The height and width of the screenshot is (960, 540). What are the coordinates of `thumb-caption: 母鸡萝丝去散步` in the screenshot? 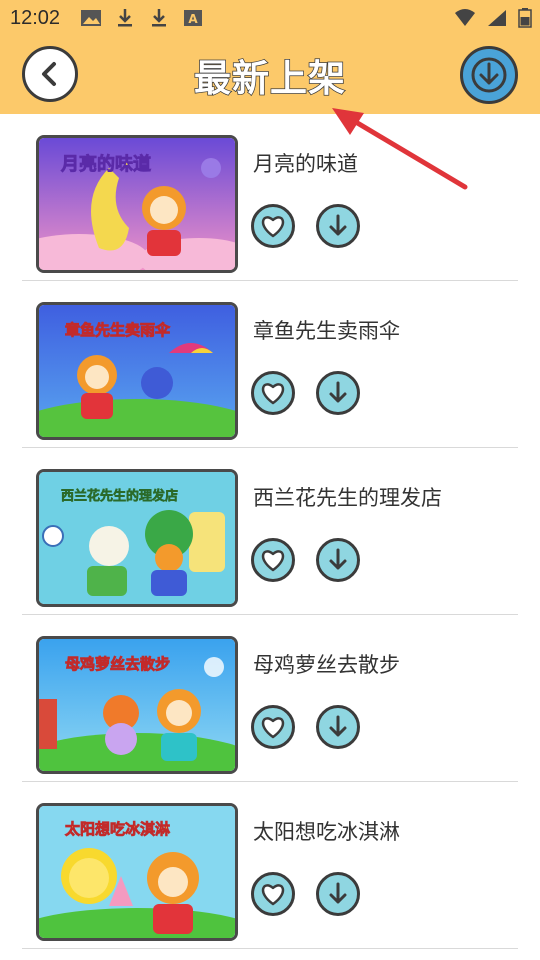 It's located at (117, 664).